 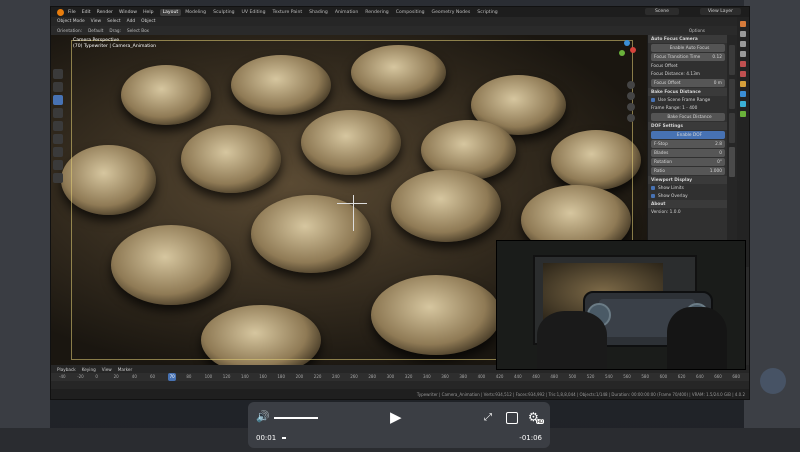 What do you see at coordinates (700, 376) in the screenshot?
I see `timeline-frame-label: 640` at bounding box center [700, 376].